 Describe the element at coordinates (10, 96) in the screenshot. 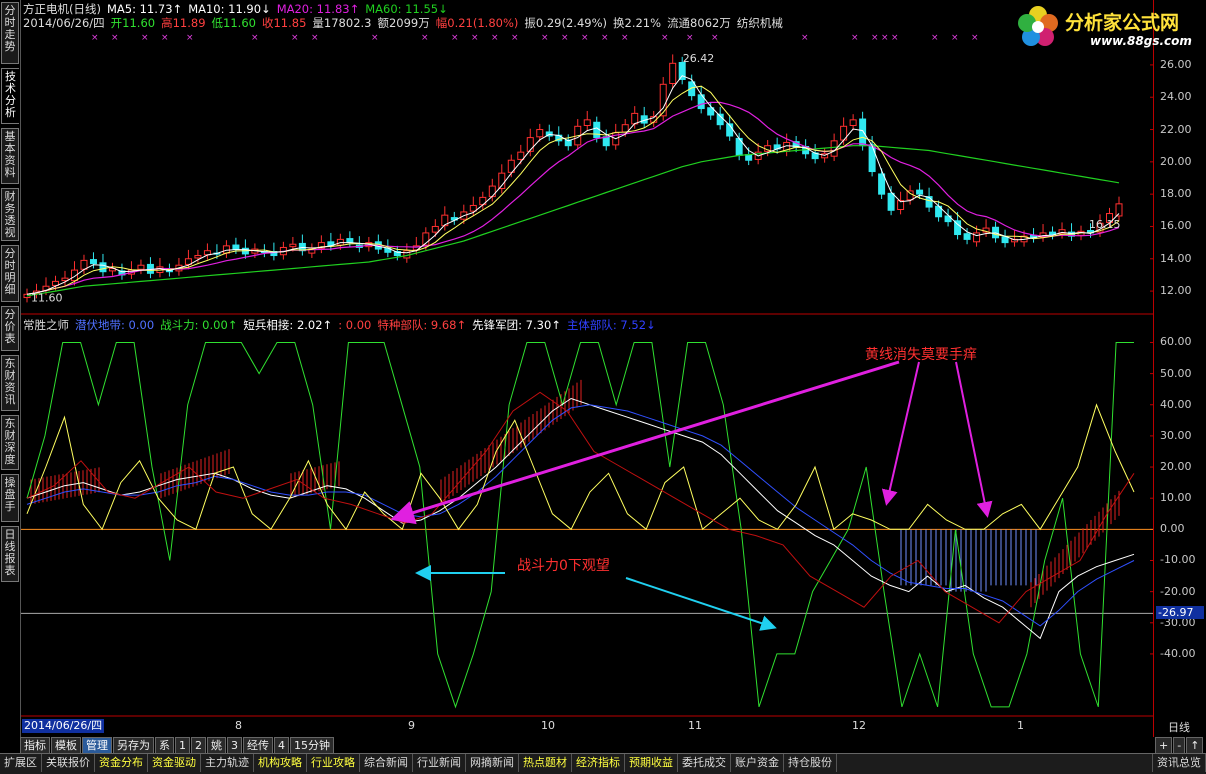

I see `sidebar-tab: 技术分析` at that location.